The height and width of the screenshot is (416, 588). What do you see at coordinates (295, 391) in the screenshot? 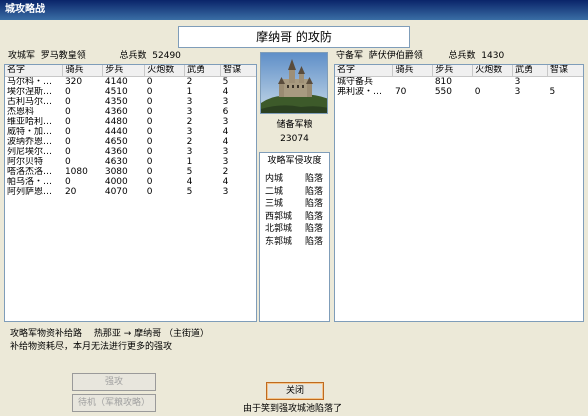
I see `close-button: 关闭` at bounding box center [295, 391].